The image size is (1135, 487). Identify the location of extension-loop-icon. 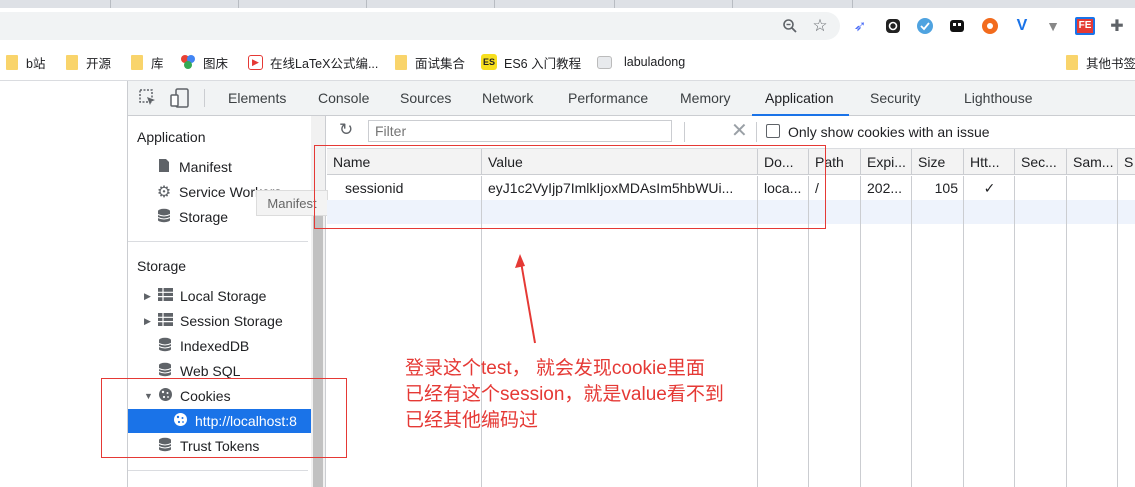
(893, 26).